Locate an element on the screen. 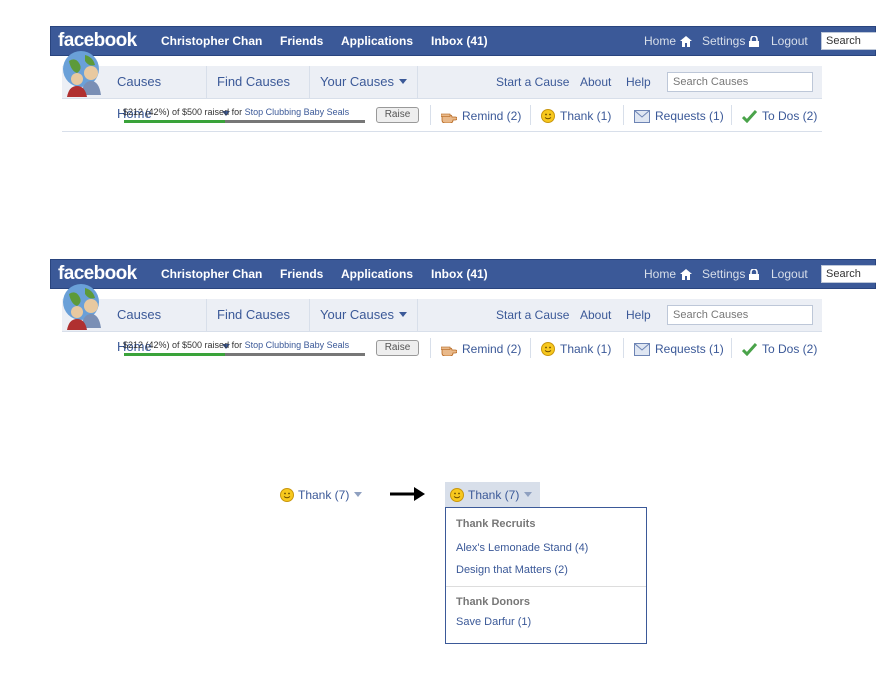 The width and height of the screenshot is (876, 687). dropdown-divider is located at coordinates (546, 586).